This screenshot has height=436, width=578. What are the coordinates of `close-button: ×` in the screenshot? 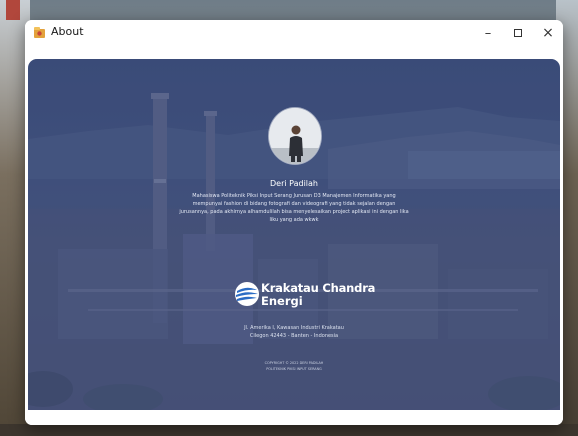 It's located at (548, 33).